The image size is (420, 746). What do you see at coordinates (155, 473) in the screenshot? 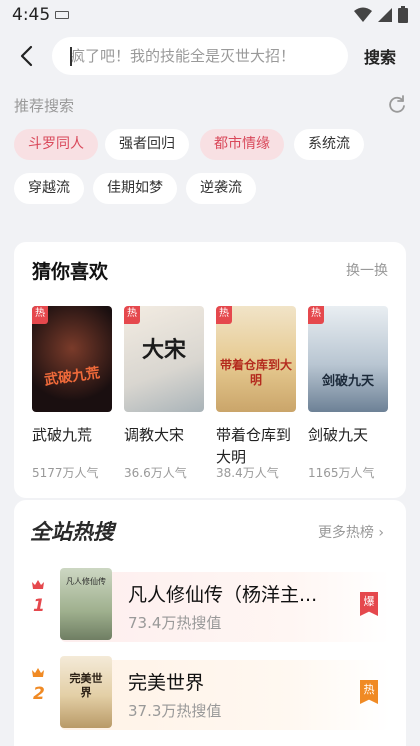
I see `book-popularity: 36.6万人气` at bounding box center [155, 473].